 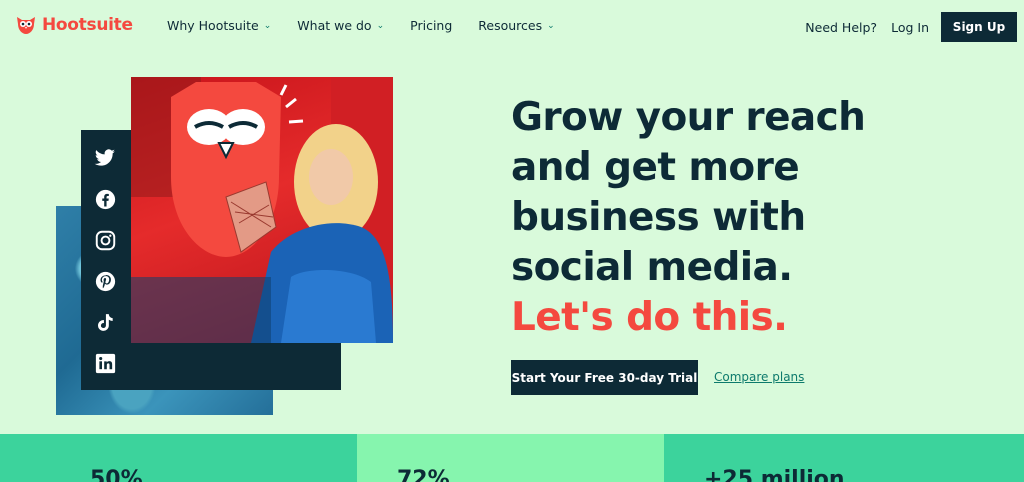 What do you see at coordinates (26, 25) in the screenshot?
I see `owl-logo-icon` at bounding box center [26, 25].